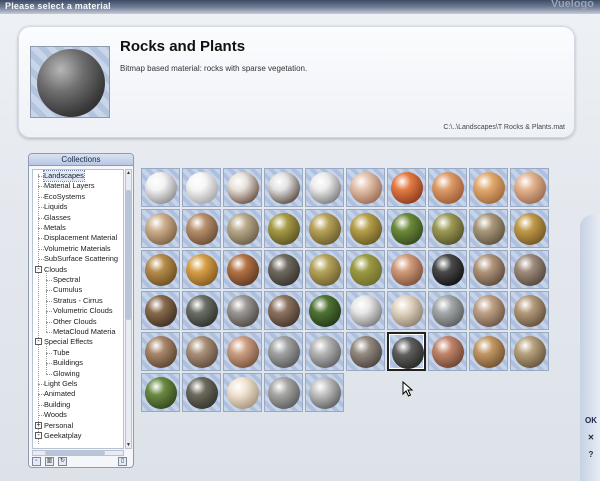 The width and height of the screenshot is (600, 481). I want to click on tree-item: EcoSystems, so click(64, 197).